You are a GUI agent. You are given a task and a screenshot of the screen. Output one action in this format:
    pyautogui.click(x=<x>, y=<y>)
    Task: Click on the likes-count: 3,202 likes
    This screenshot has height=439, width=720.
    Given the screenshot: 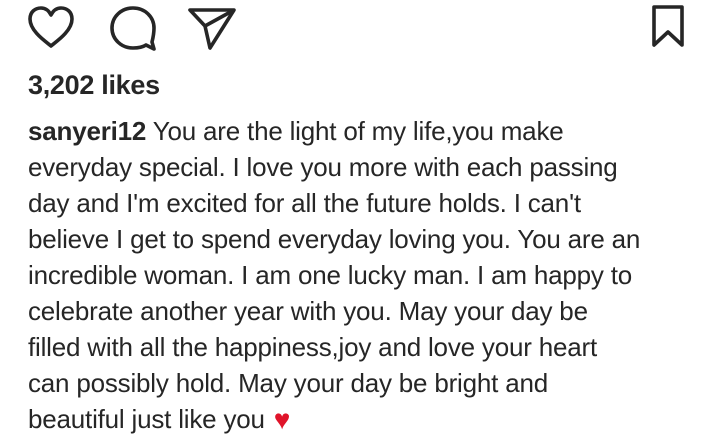 What is the action you would take?
    pyautogui.click(x=94, y=85)
    